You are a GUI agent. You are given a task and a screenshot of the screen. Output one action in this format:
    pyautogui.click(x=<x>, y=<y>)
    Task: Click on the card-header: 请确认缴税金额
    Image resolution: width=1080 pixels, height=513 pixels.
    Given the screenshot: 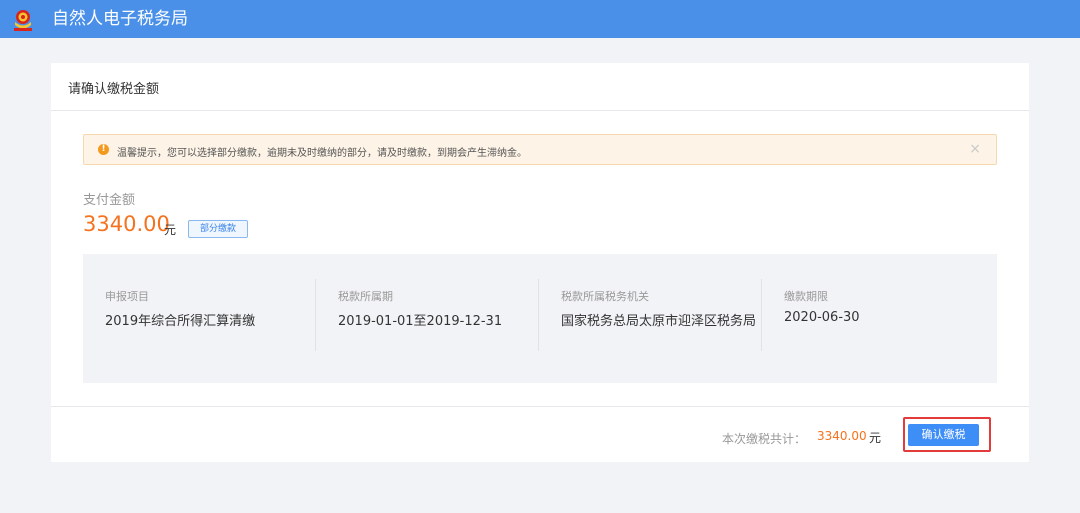 What is the action you would take?
    pyautogui.click(x=540, y=87)
    